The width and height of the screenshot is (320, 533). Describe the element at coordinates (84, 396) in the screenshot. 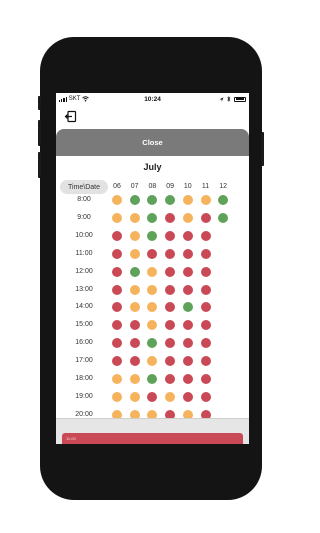

I see `time-label: 19:00` at that location.